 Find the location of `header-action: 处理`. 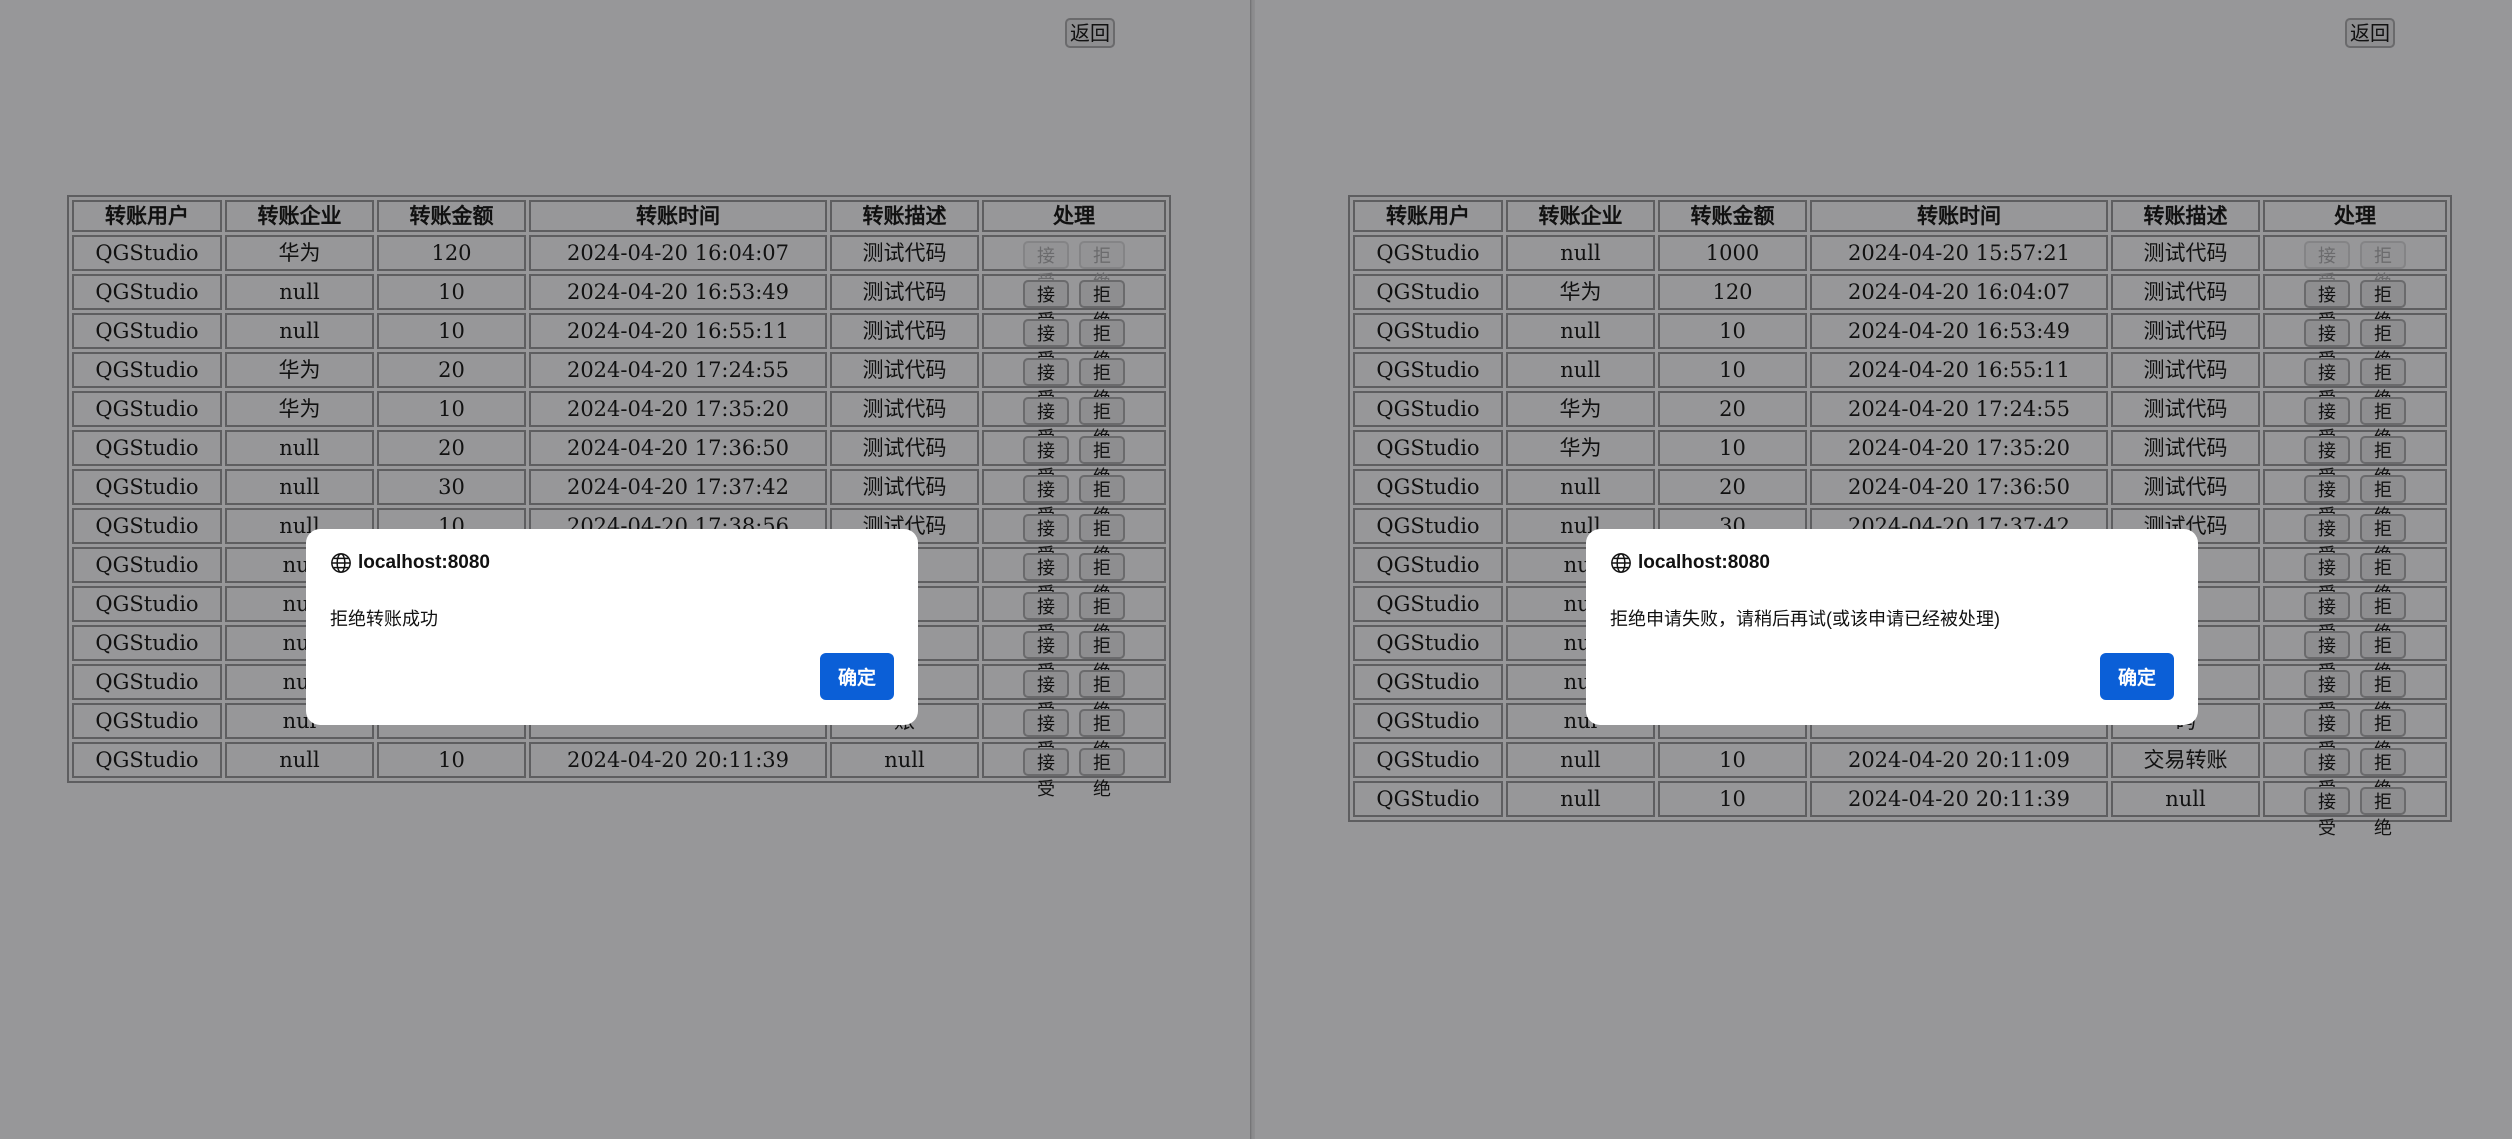

header-action: 处理 is located at coordinates (2355, 216).